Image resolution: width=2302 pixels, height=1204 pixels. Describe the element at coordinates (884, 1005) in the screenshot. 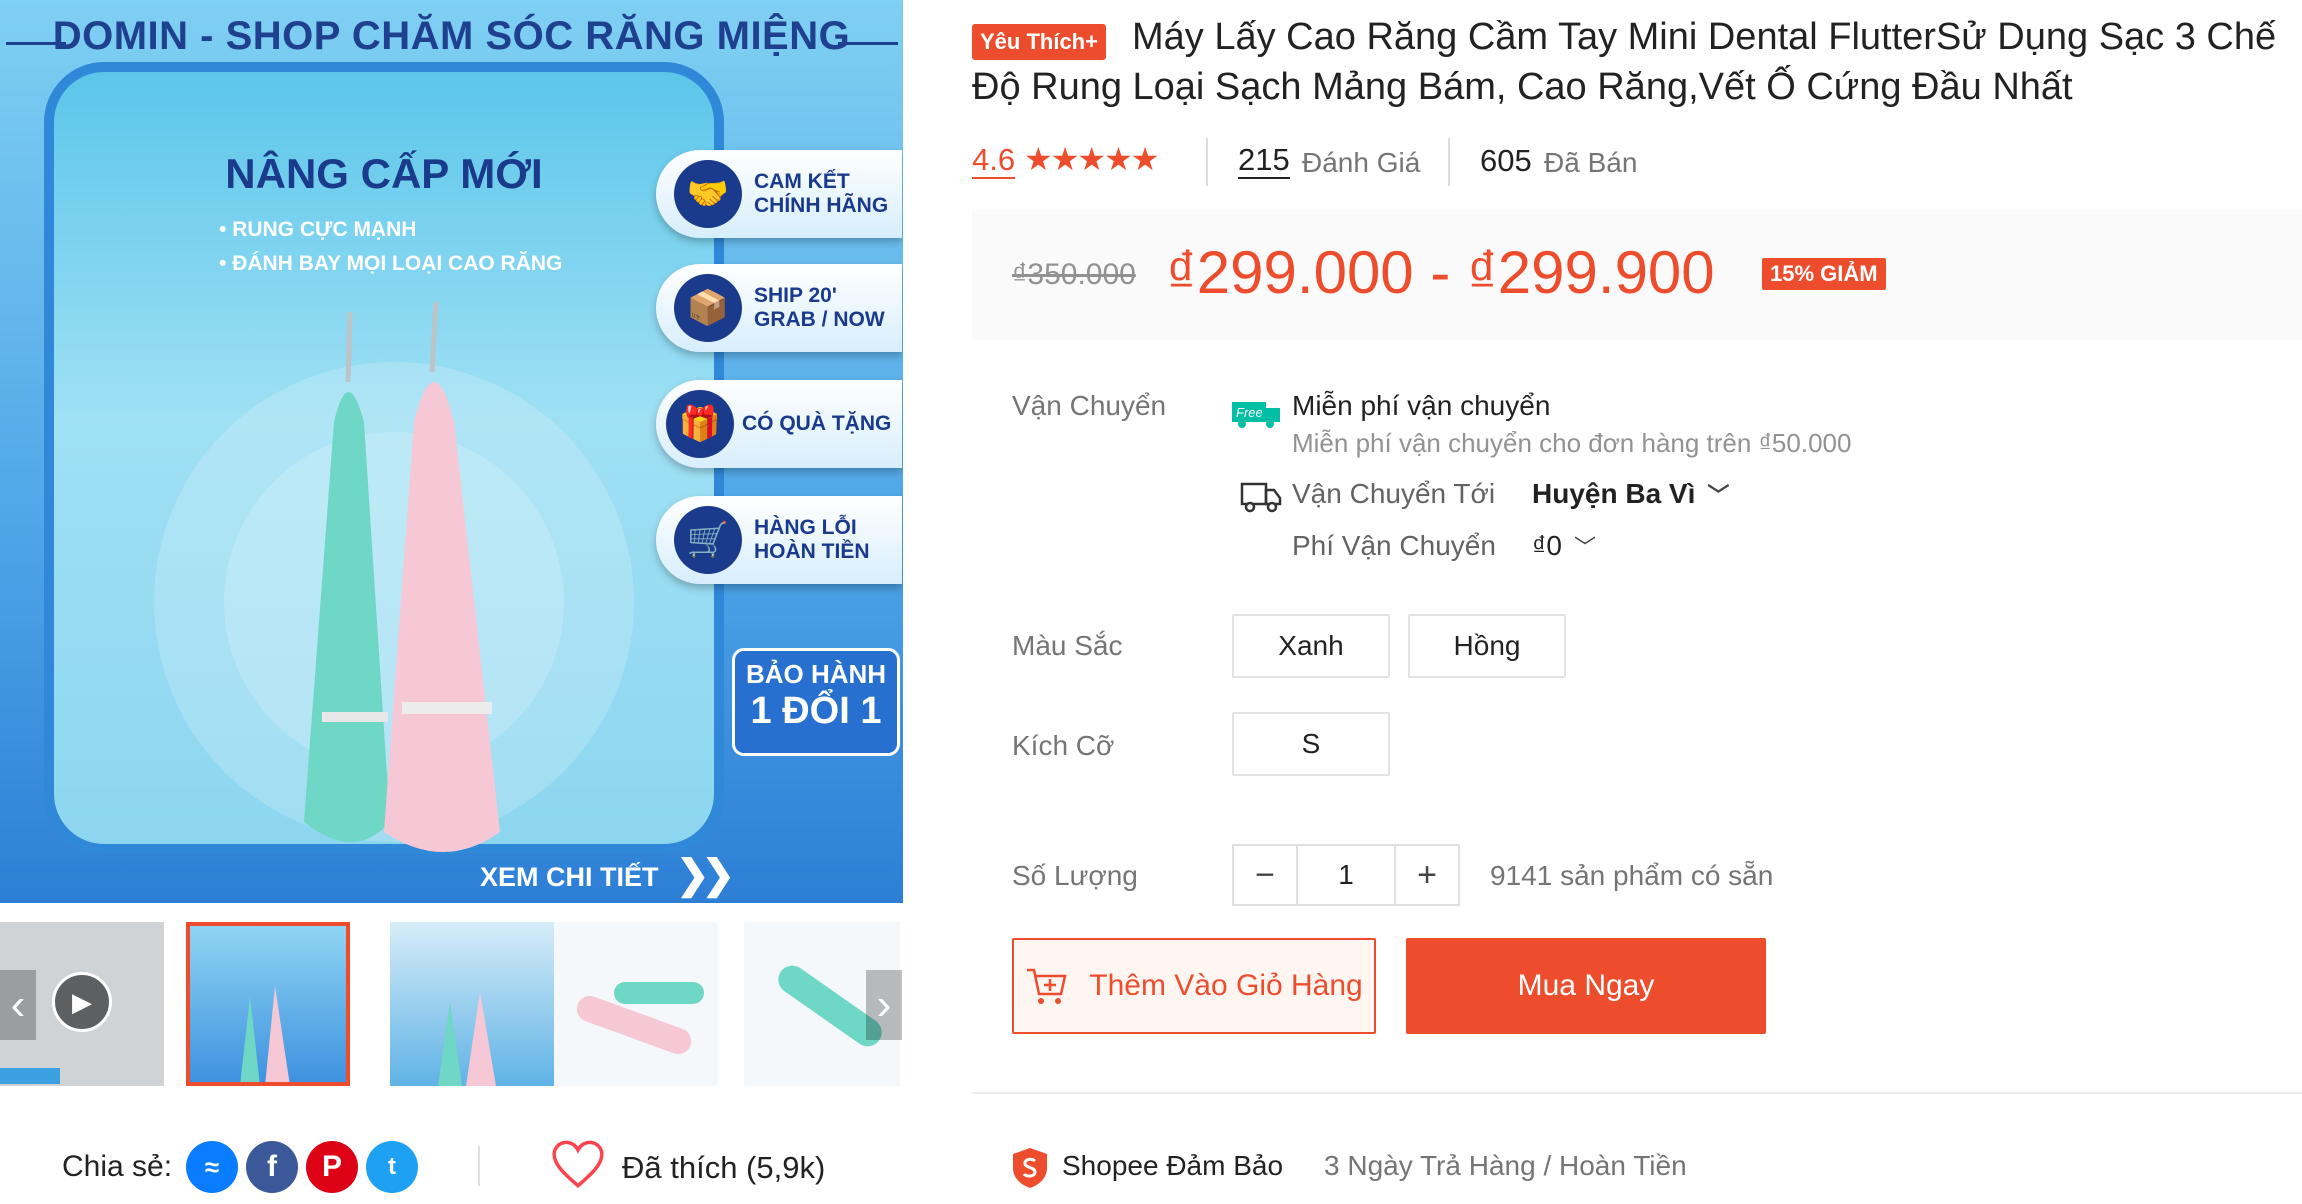

I see `thumb-next-arrow: ›` at that location.